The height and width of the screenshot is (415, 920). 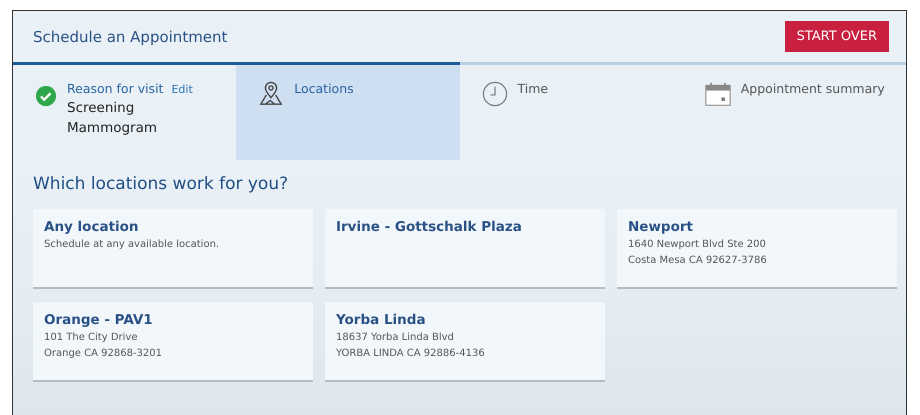 What do you see at coordinates (836, 36) in the screenshot?
I see `start-over-button: START OVER` at bounding box center [836, 36].